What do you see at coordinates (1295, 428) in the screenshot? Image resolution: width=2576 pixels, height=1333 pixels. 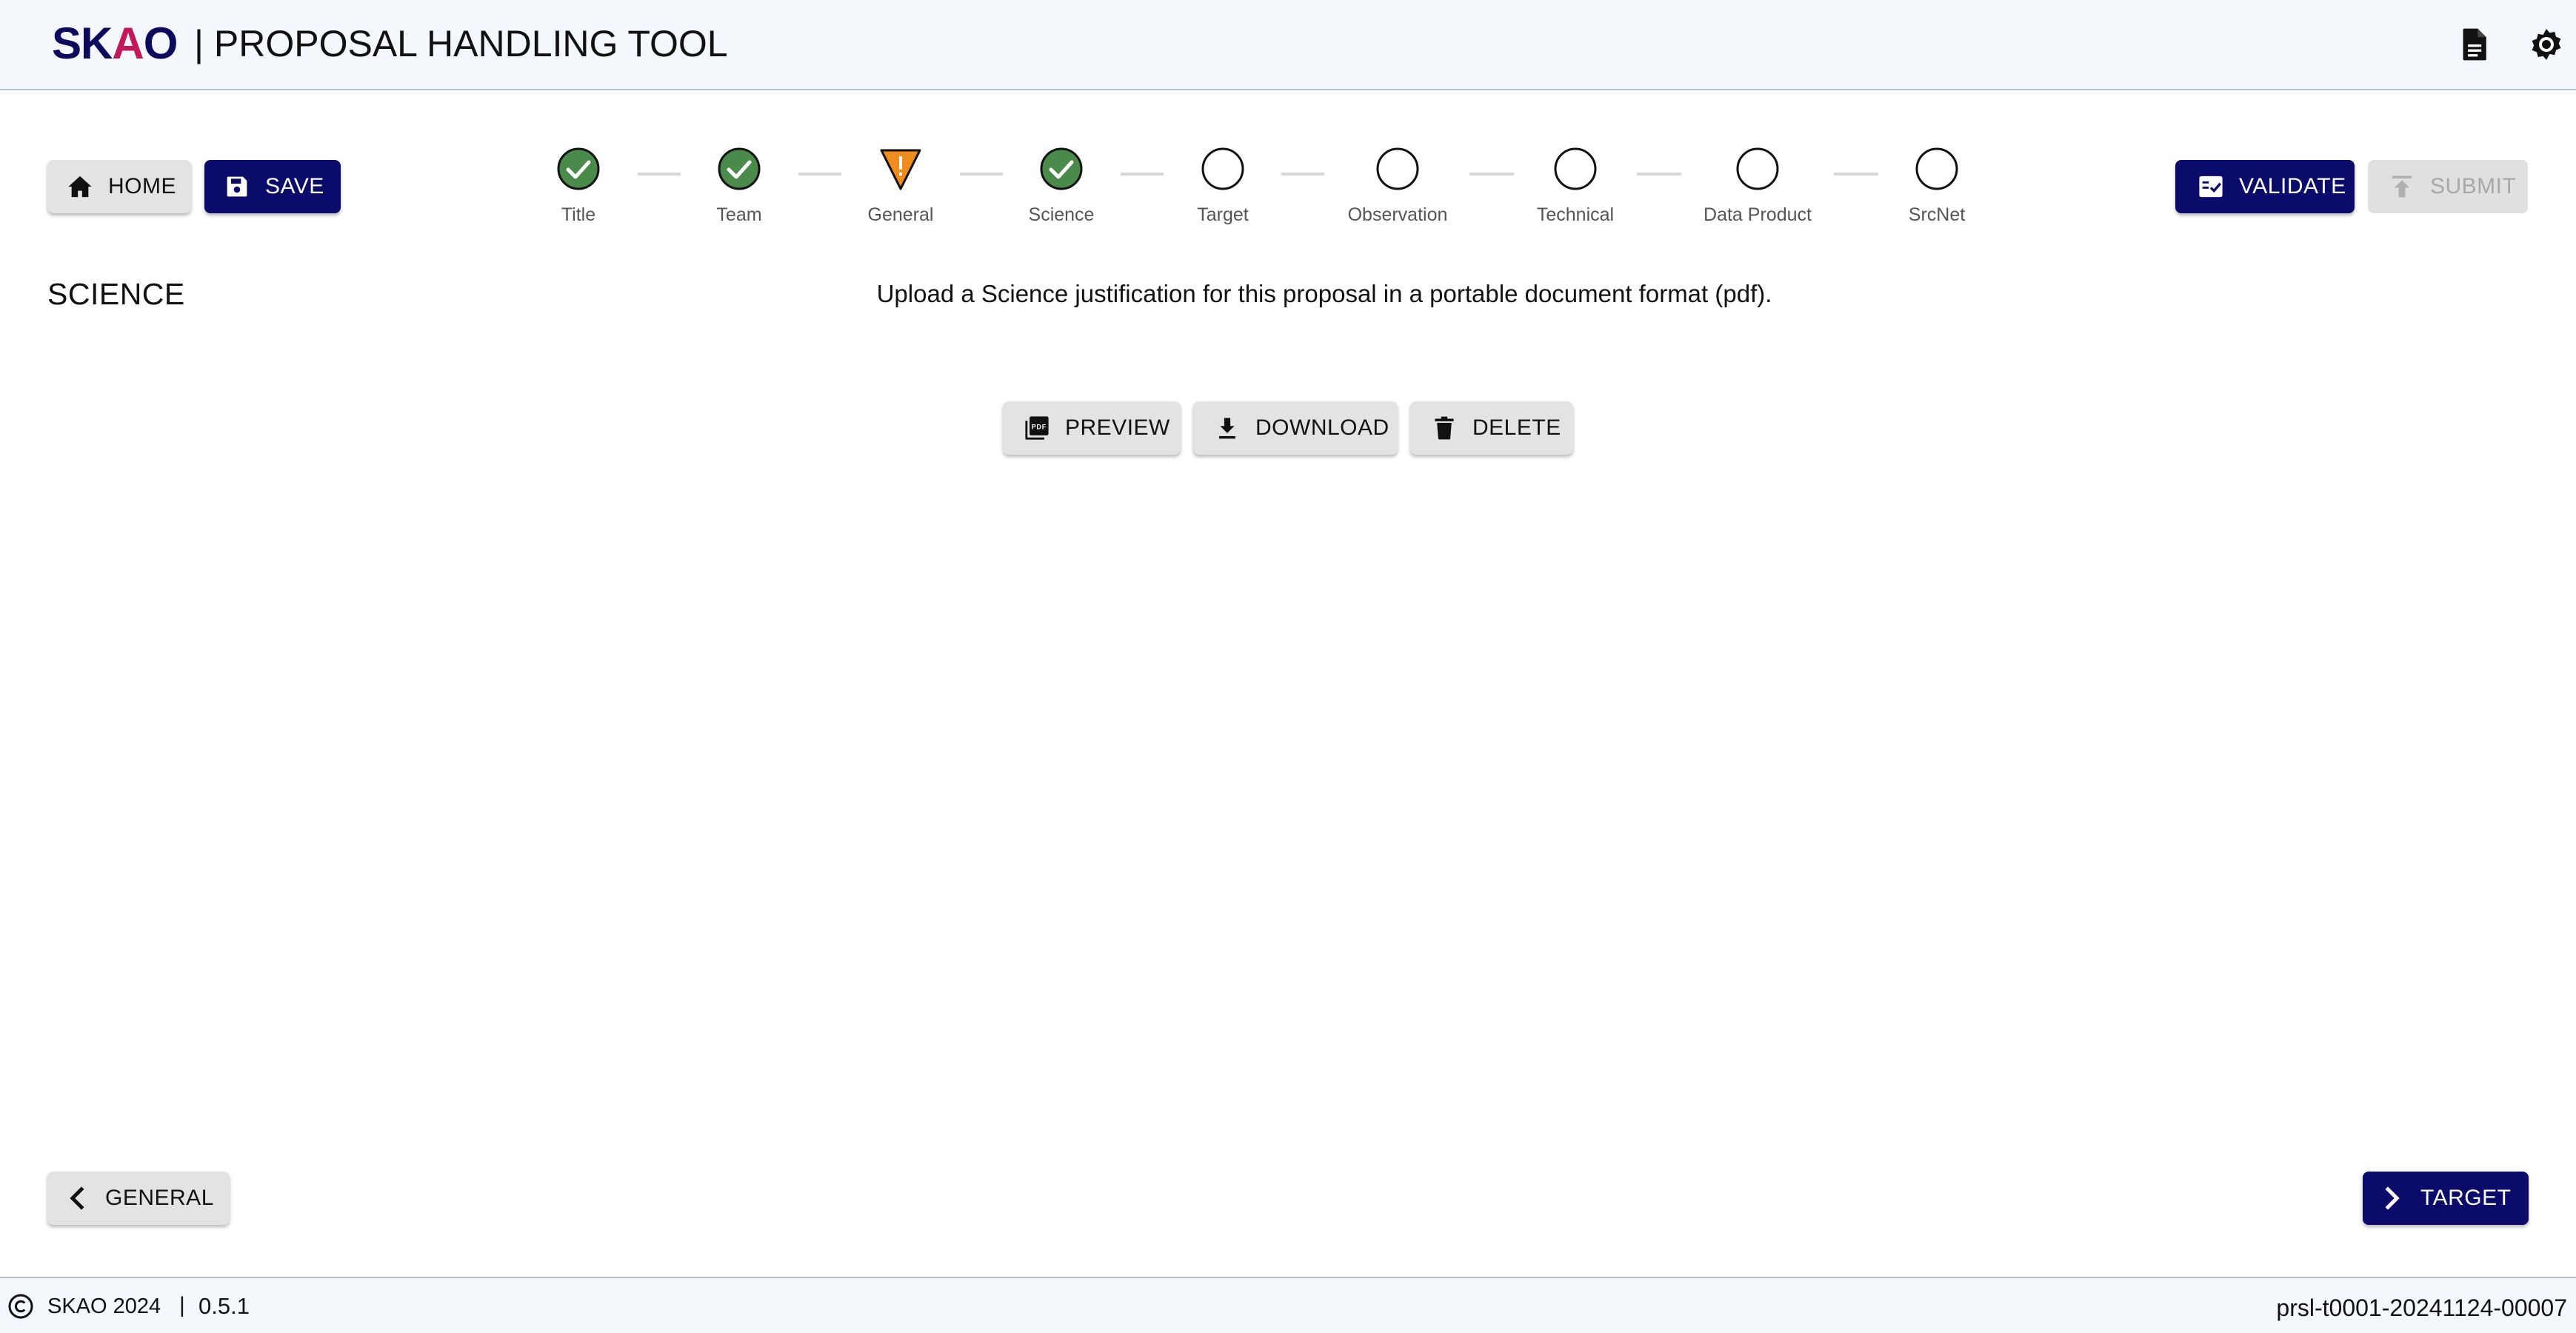 I see `download-button: DOWNLOAD` at bounding box center [1295, 428].